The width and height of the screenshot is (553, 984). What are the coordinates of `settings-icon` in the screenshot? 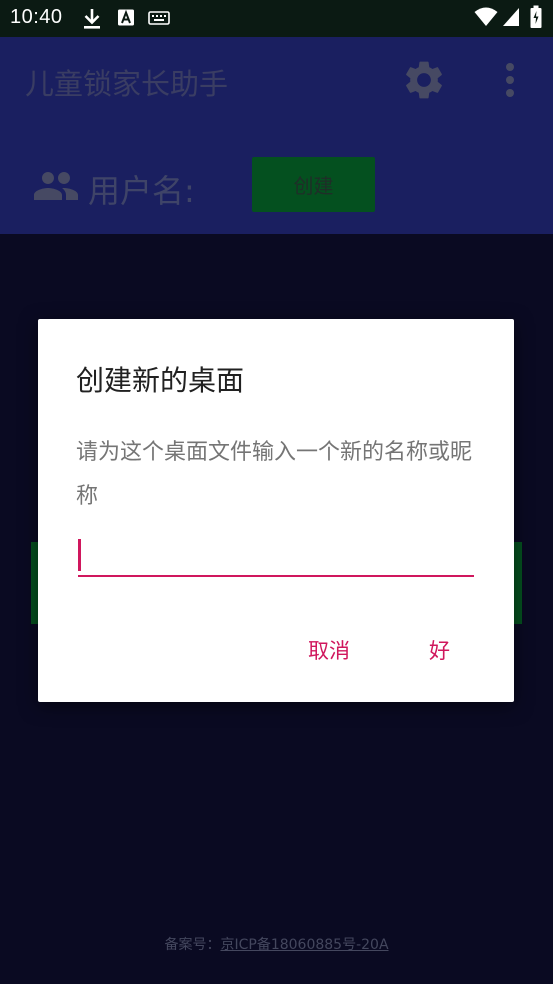 It's located at (424, 80).